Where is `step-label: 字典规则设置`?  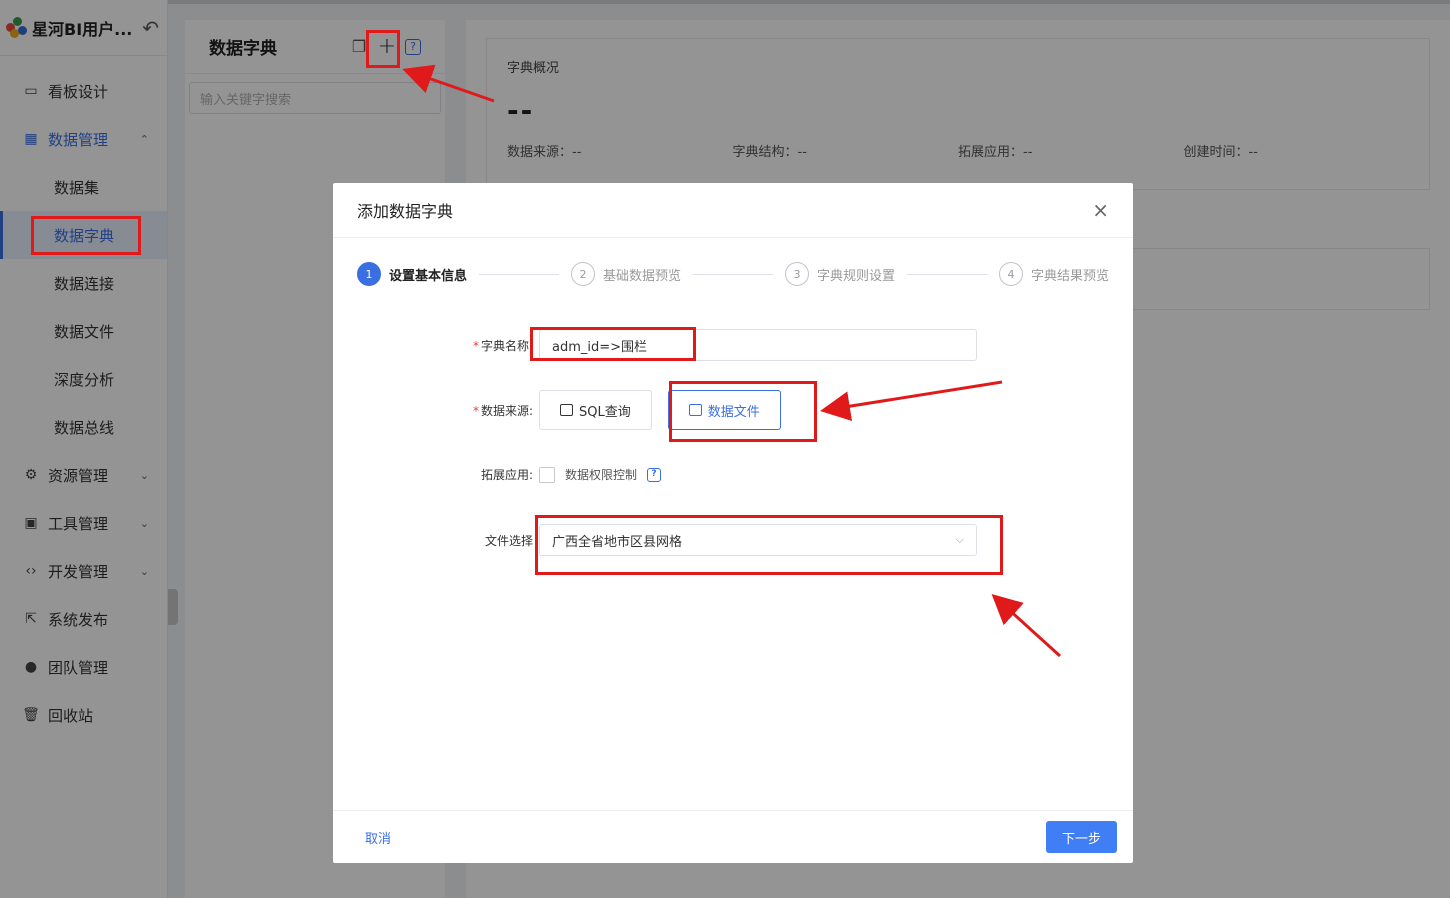
step-label: 字典规则设置 is located at coordinates (856, 276).